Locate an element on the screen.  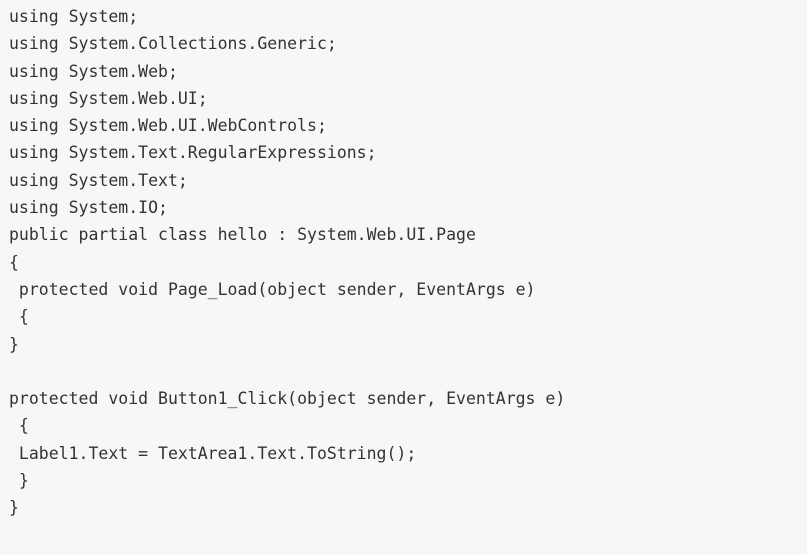
code-line-17: Label1.Text = TextArea1.Text.ToString(); is located at coordinates (213, 453).